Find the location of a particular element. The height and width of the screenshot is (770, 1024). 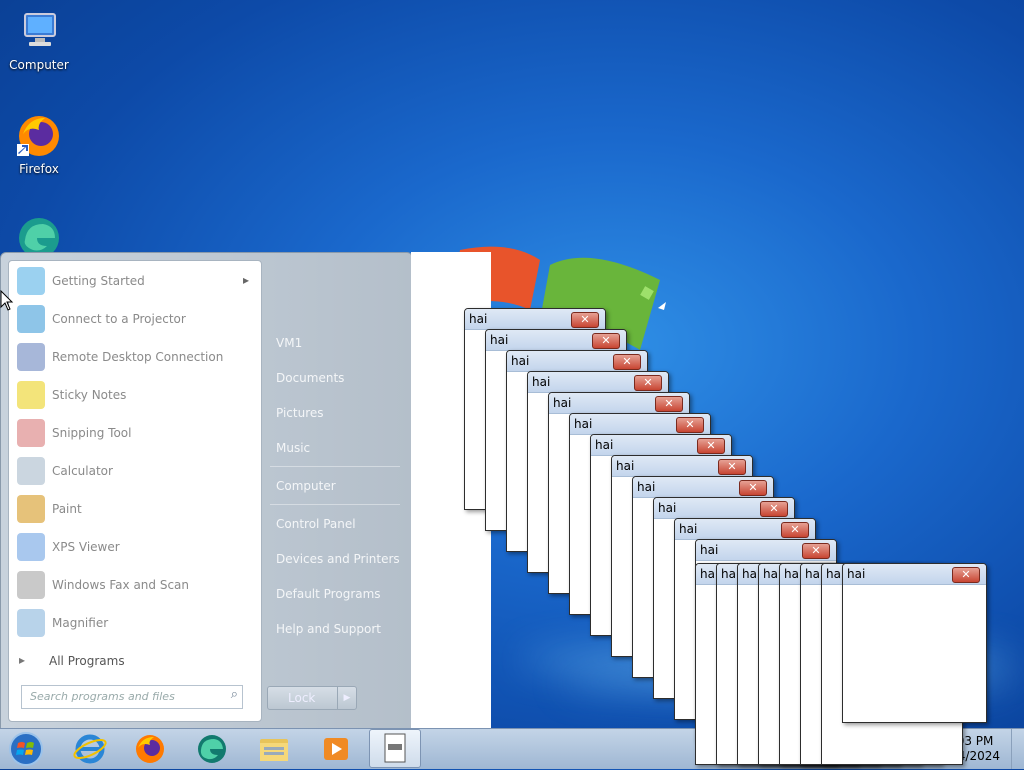

start-menu-item: Magnifier is located at coordinates (135, 623).